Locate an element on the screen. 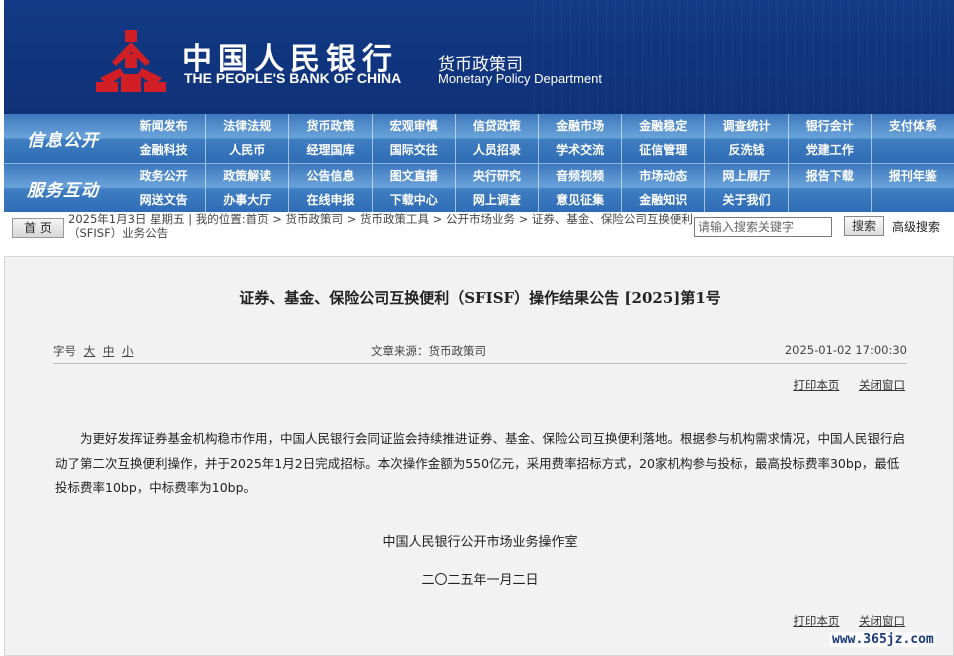 This screenshot has height=656, width=954. nav-item: 新闻发布 is located at coordinates (163, 126).